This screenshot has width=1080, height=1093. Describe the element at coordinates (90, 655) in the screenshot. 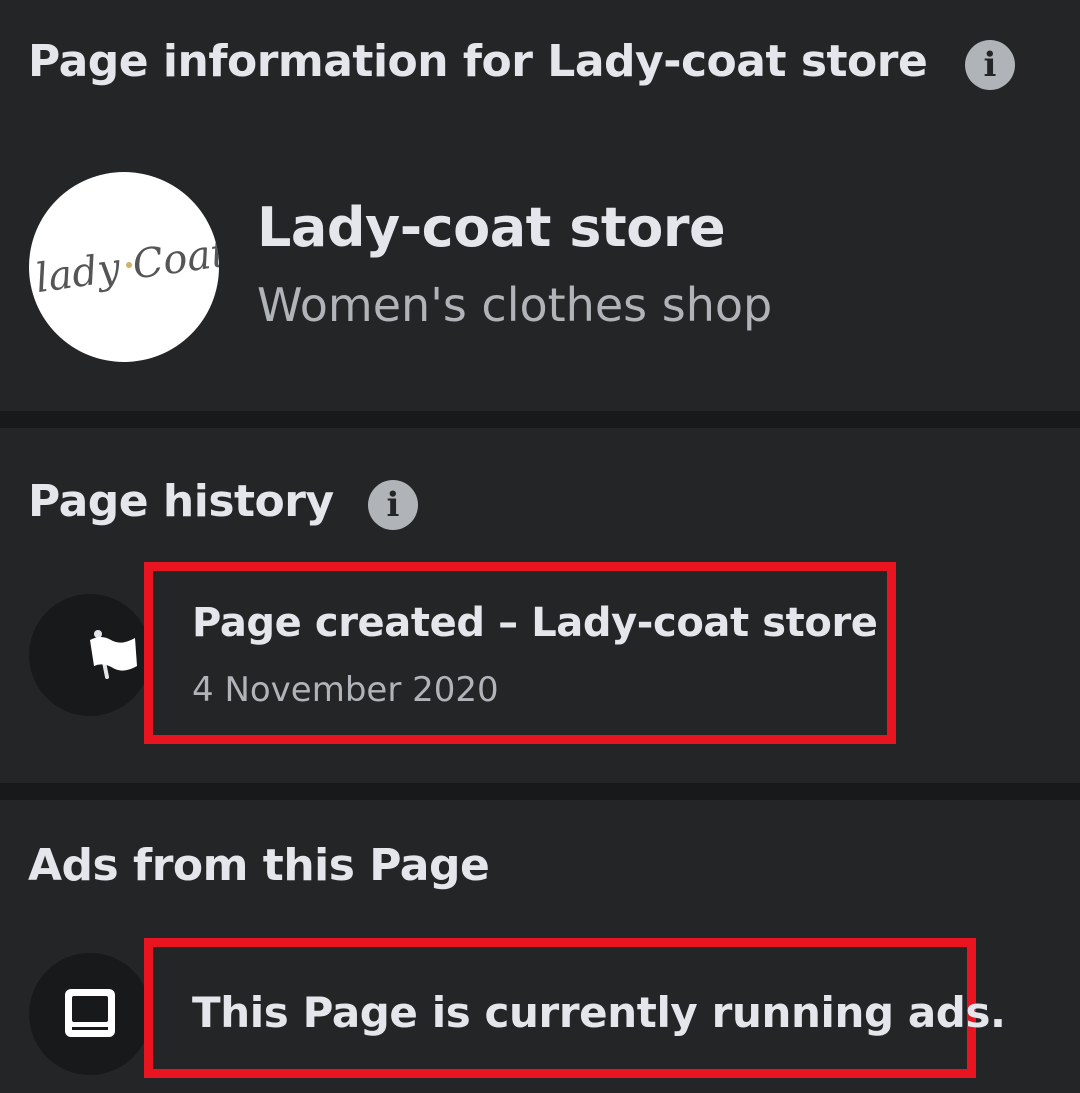

I see `flag-icon` at that location.